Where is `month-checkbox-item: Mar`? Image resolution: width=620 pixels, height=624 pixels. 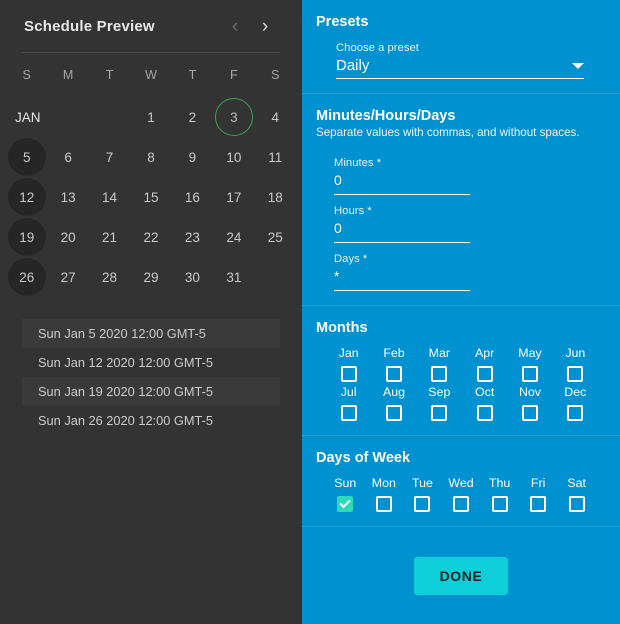
month-checkbox-item: Mar is located at coordinates (439, 364).